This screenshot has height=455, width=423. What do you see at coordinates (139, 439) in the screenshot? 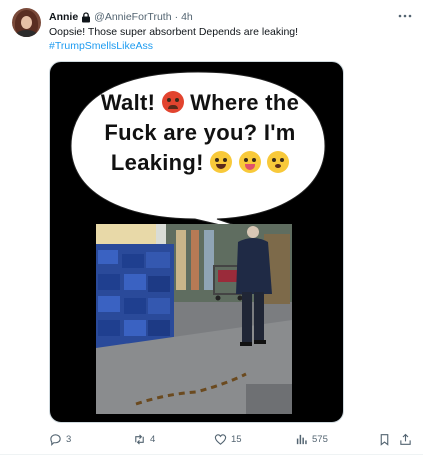
I see `repost-icon` at bounding box center [139, 439].